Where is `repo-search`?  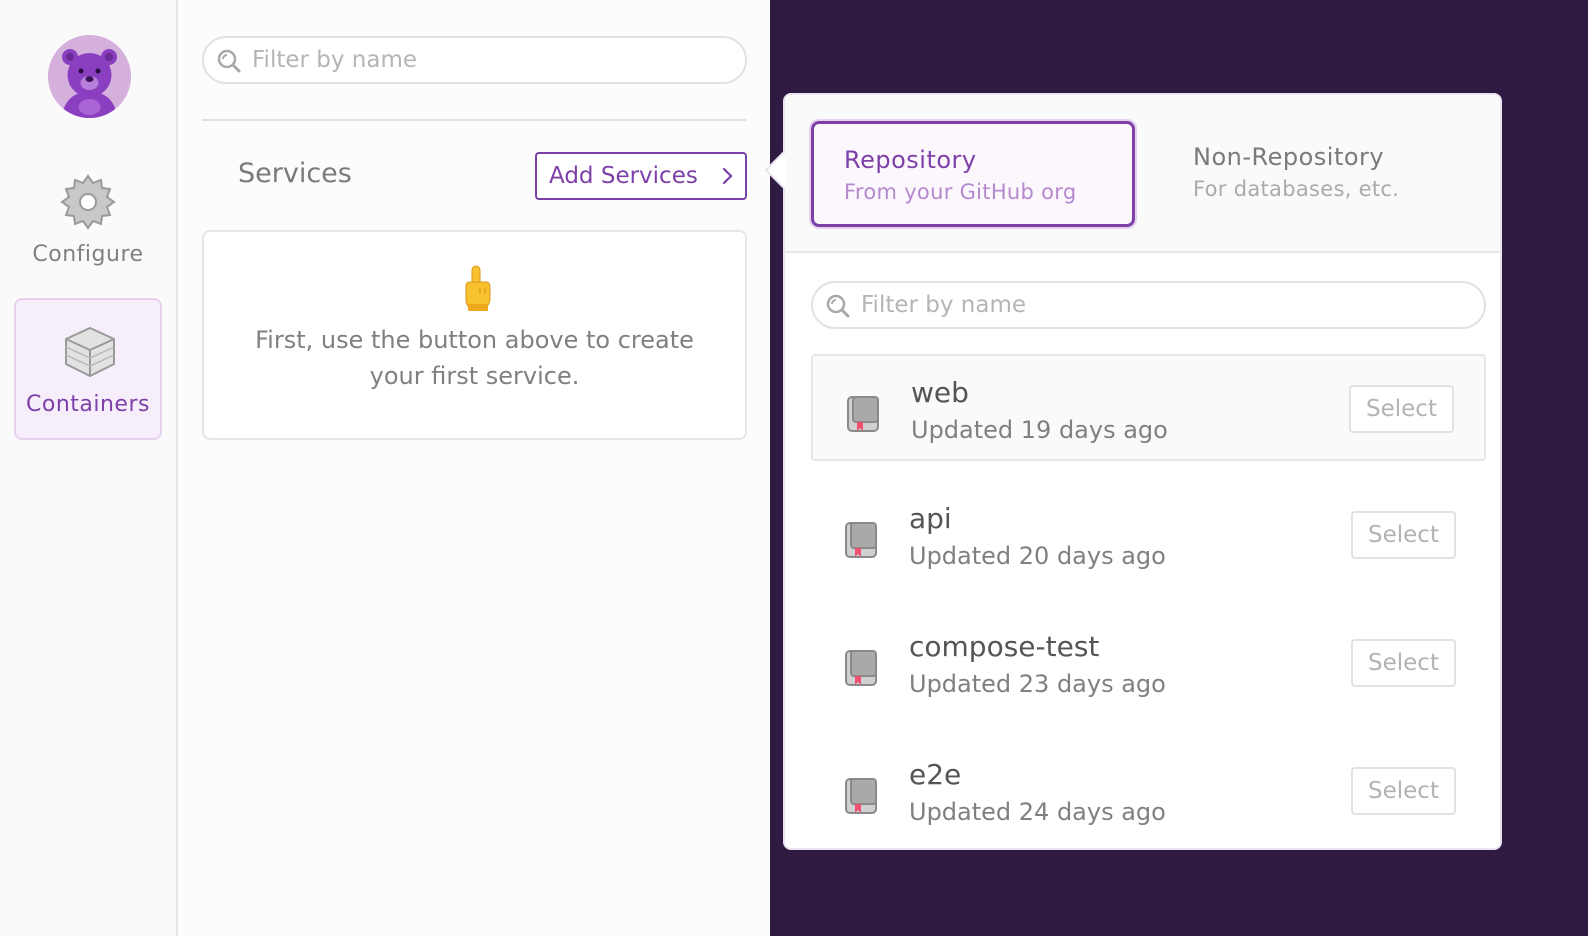 repo-search is located at coordinates (1148, 305).